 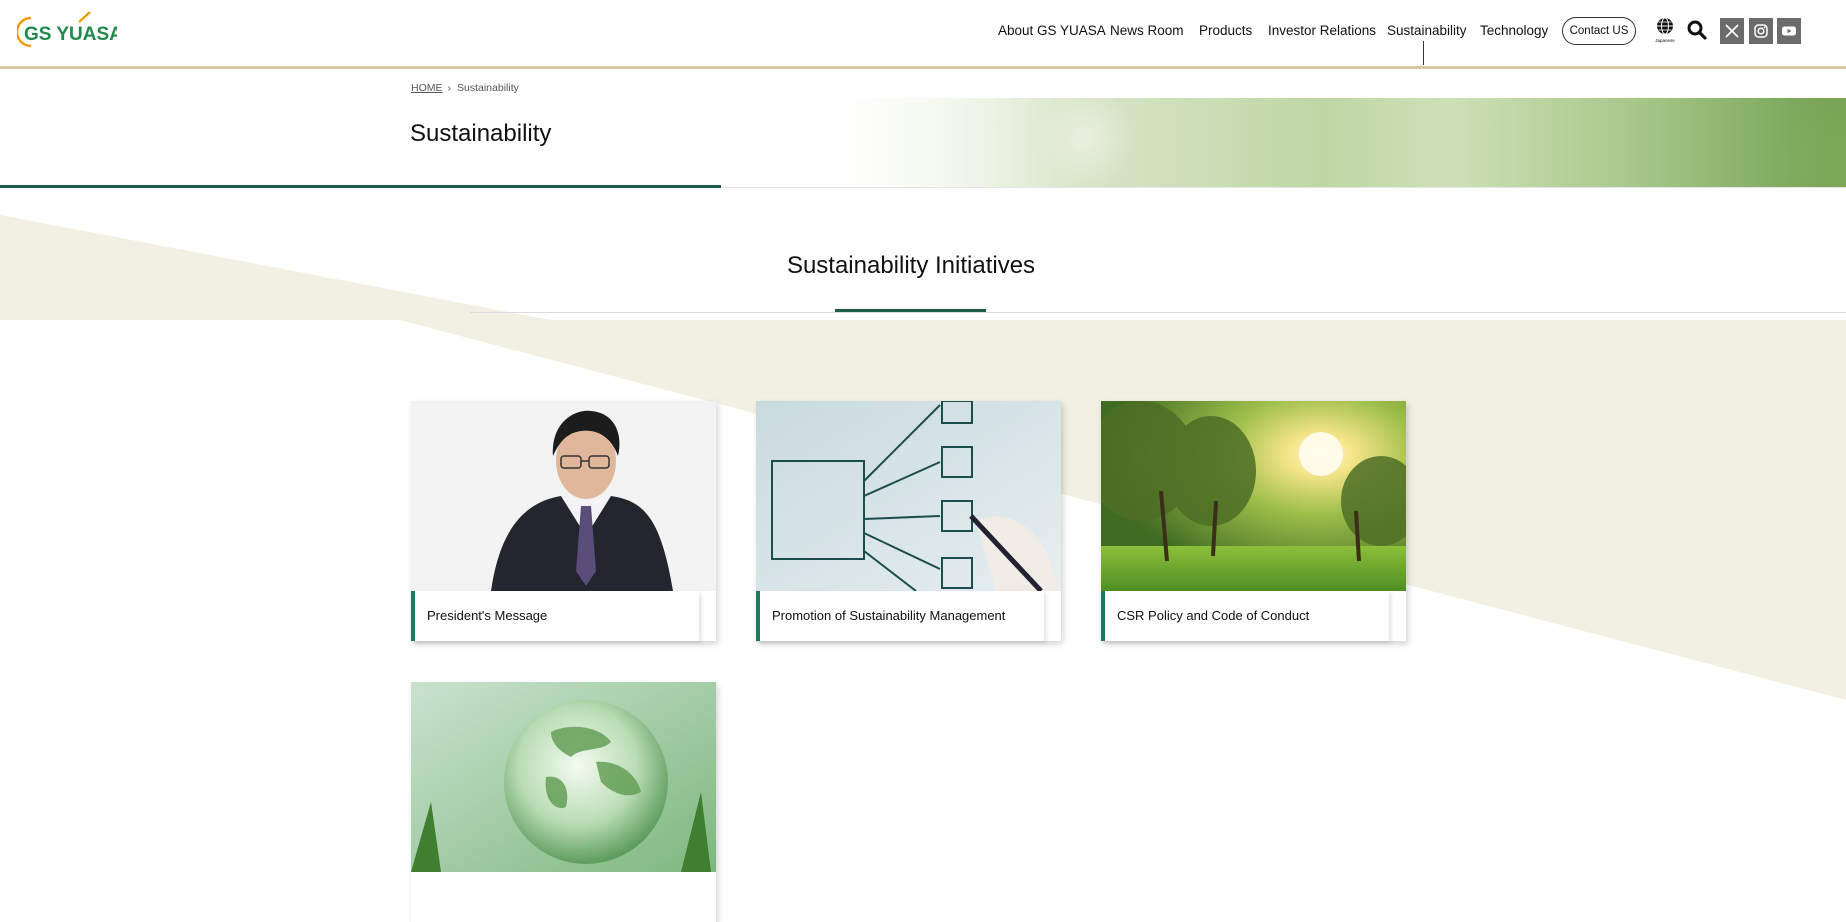 What do you see at coordinates (1423, 53) in the screenshot?
I see `nav-active-indicator` at bounding box center [1423, 53].